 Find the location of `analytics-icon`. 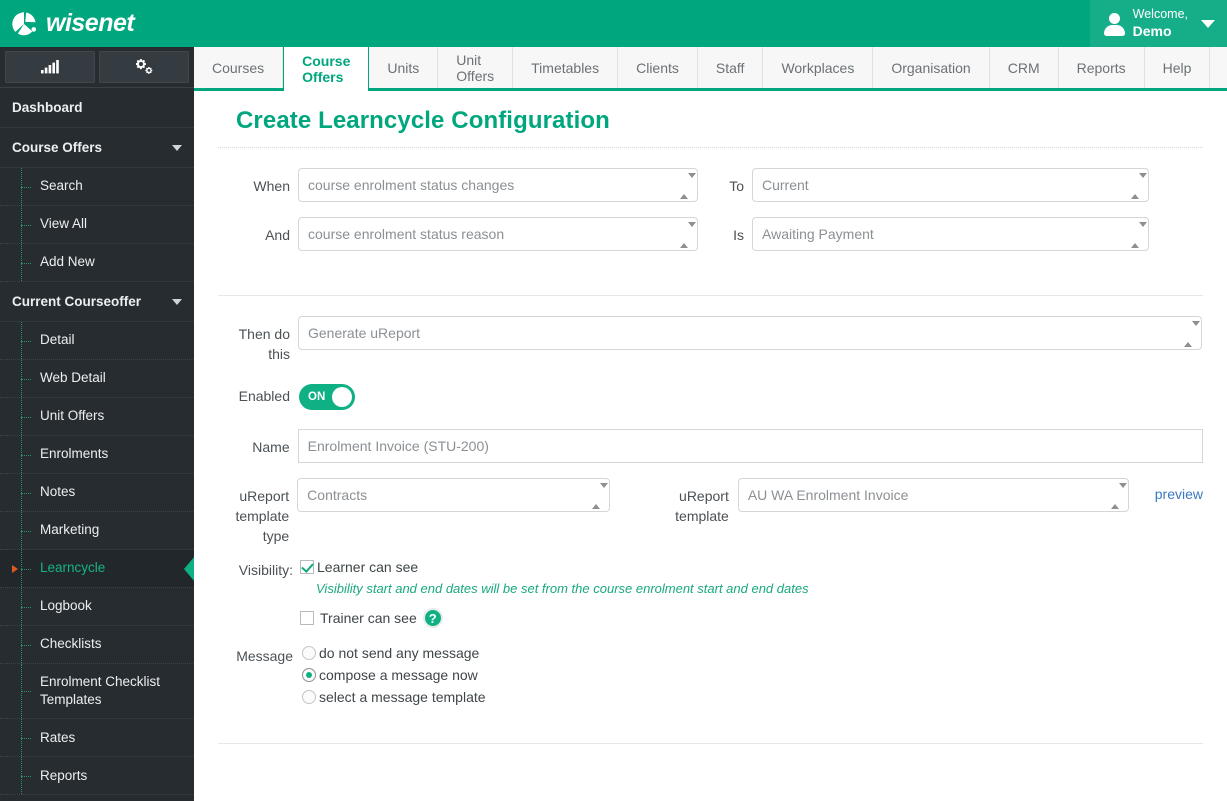

analytics-icon is located at coordinates (50, 67).